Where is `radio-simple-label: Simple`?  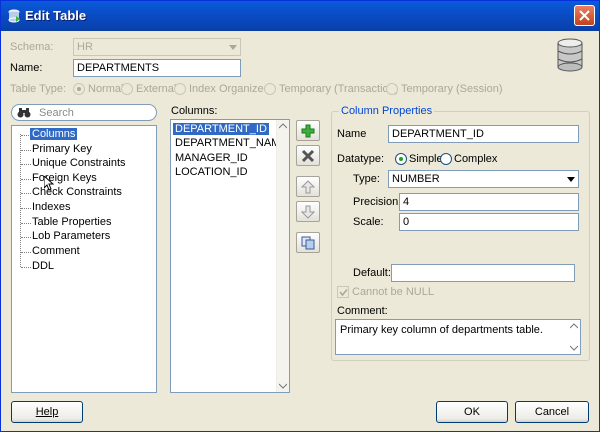
radio-simple-label: Simple is located at coordinates (426, 159).